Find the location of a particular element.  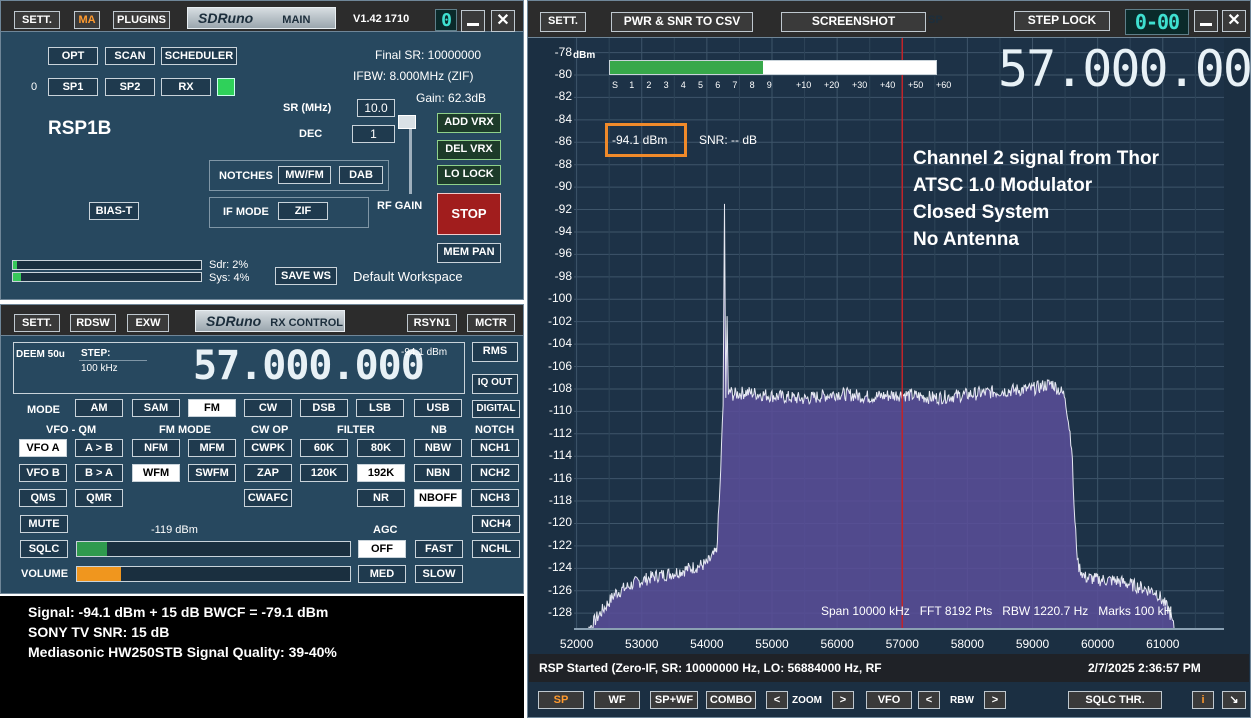

mute-button: MUTE is located at coordinates (44, 524).